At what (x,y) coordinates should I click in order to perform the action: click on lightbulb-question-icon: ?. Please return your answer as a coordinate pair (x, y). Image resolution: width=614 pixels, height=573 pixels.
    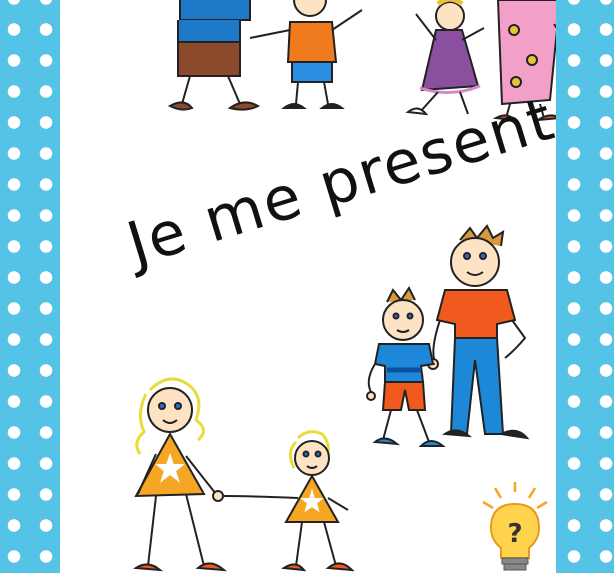
    Looking at the image, I should click on (515, 526).